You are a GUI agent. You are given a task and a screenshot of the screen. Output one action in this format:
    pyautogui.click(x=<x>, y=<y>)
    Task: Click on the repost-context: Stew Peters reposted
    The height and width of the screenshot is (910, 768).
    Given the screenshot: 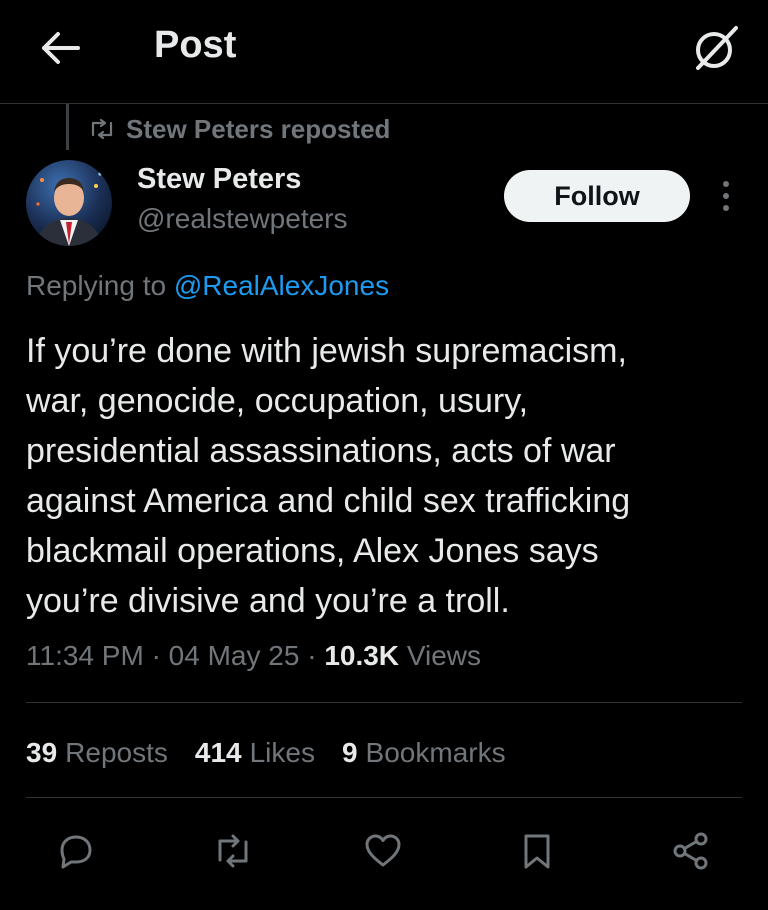 What is the action you would take?
    pyautogui.click(x=240, y=129)
    